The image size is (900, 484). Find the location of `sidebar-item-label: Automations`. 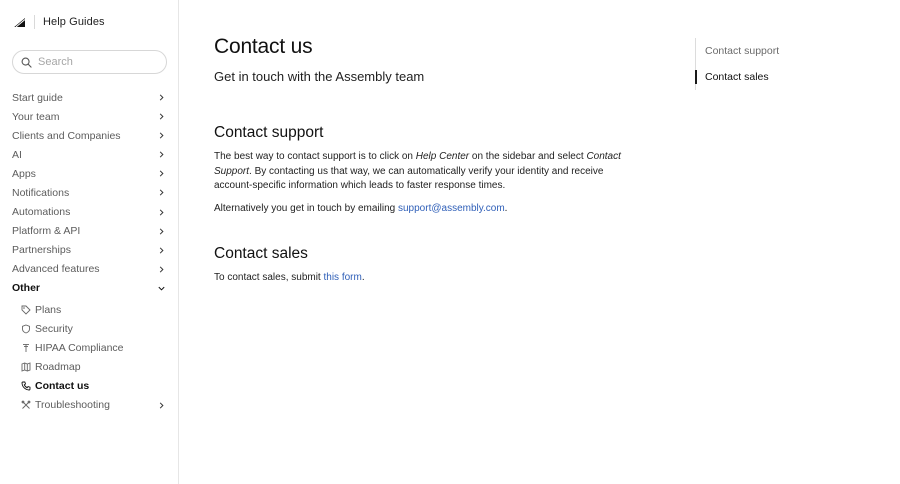

sidebar-item-label: Automations is located at coordinates (41, 212).